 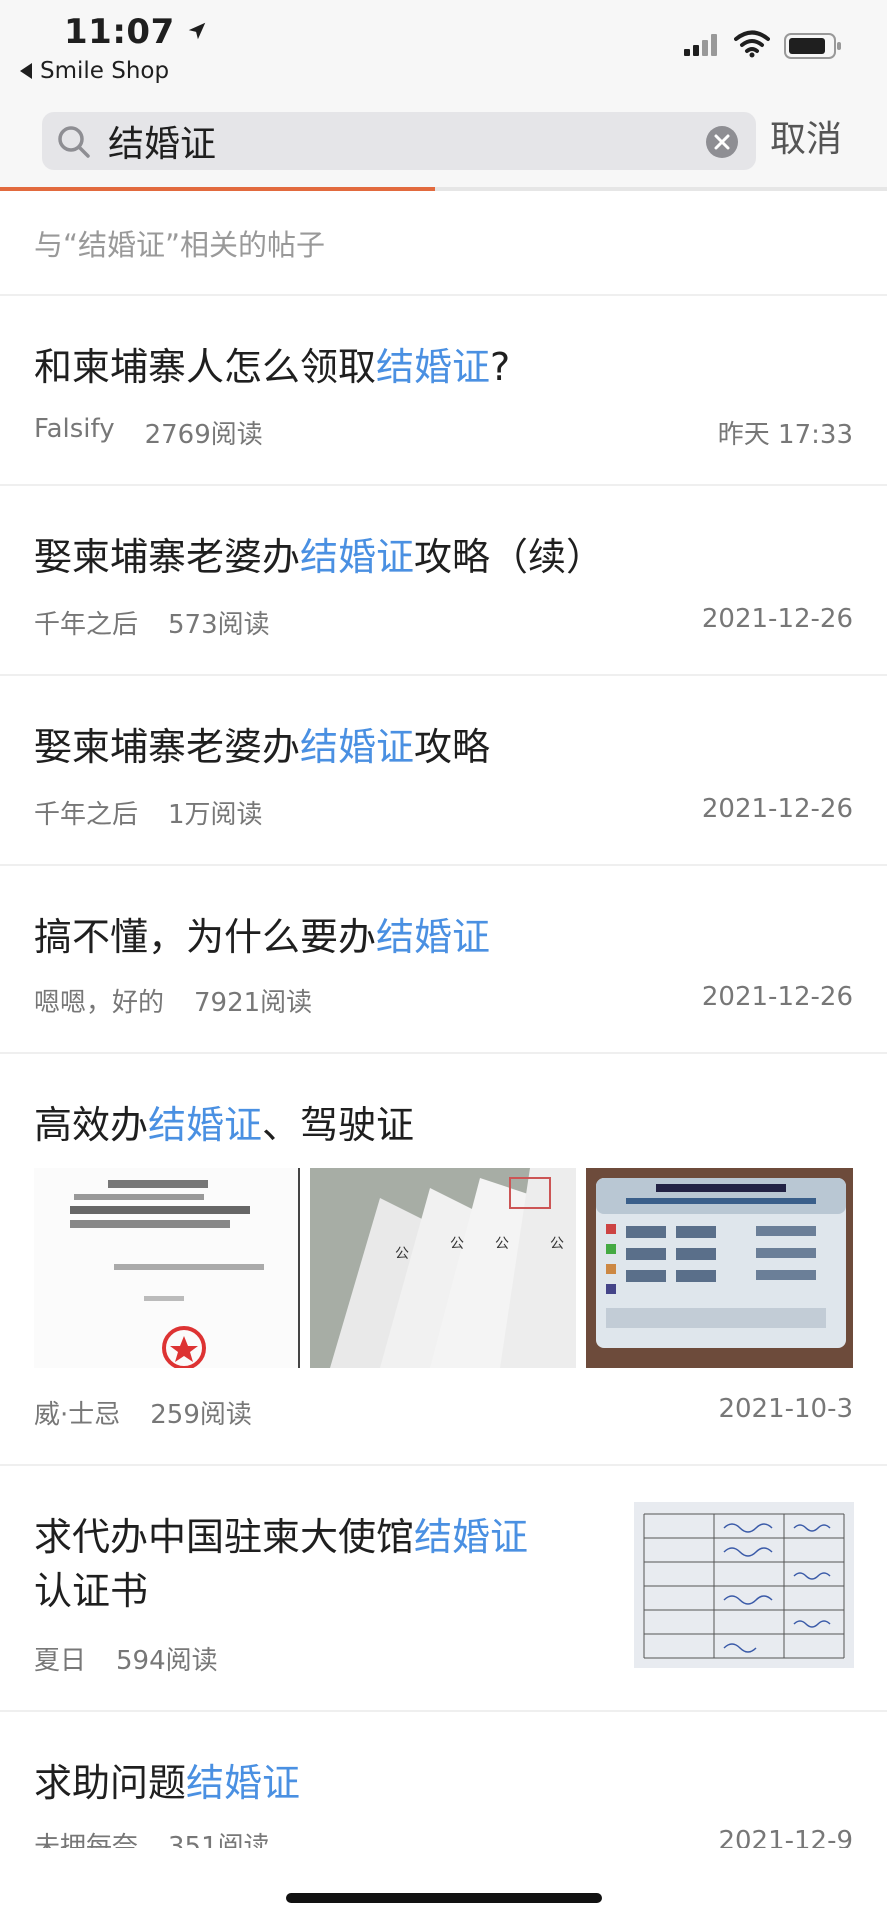 What do you see at coordinates (26, 71) in the screenshot?
I see `back-triangle-icon` at bounding box center [26, 71].